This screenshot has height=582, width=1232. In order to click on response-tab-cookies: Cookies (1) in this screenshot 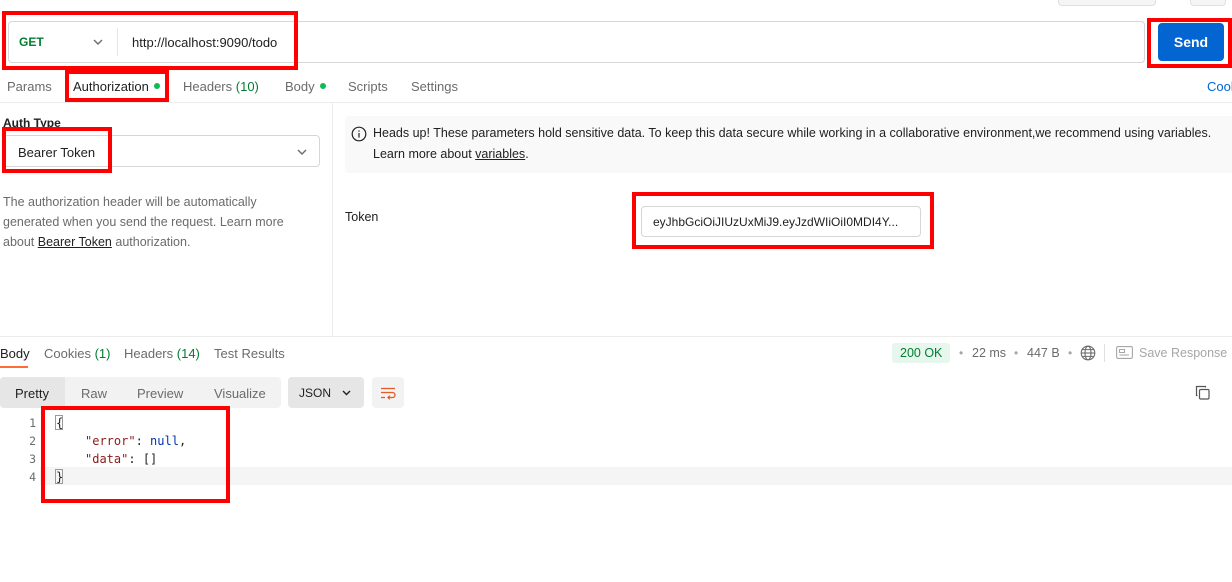, I will do `click(77, 353)`.